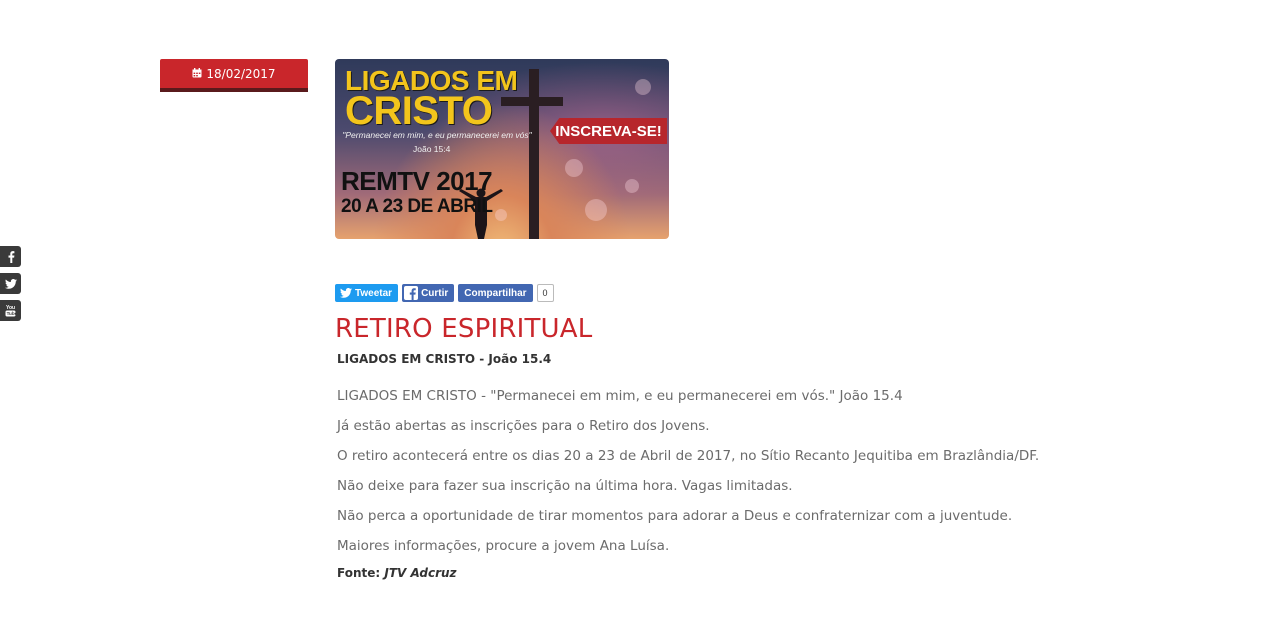 The image size is (1286, 638). I want to click on banner-event-name: REMTV 2017, so click(417, 181).